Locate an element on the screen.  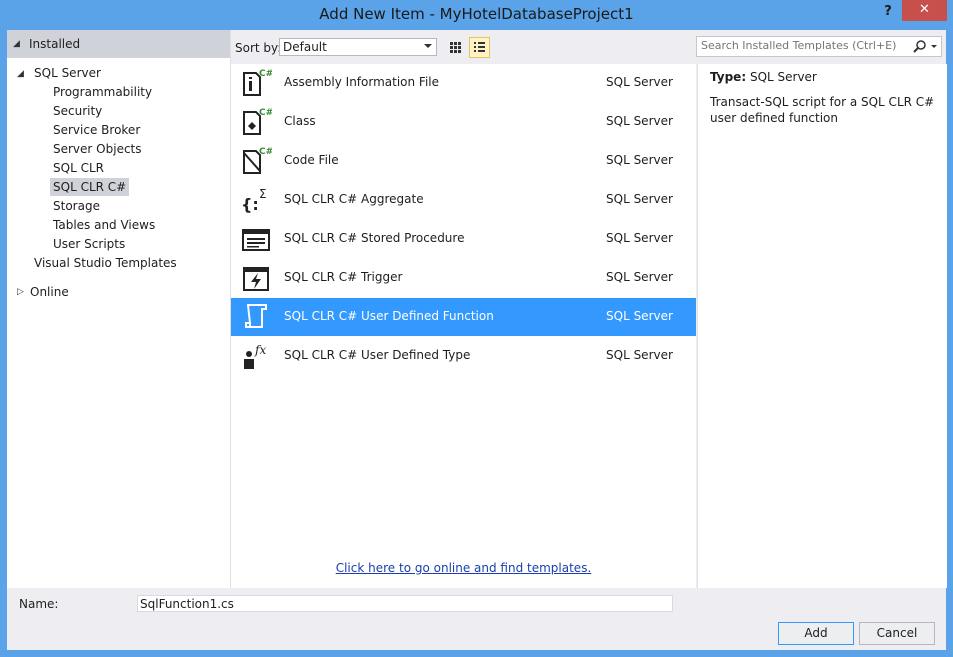
medium-icons-view-button is located at coordinates (455, 47).